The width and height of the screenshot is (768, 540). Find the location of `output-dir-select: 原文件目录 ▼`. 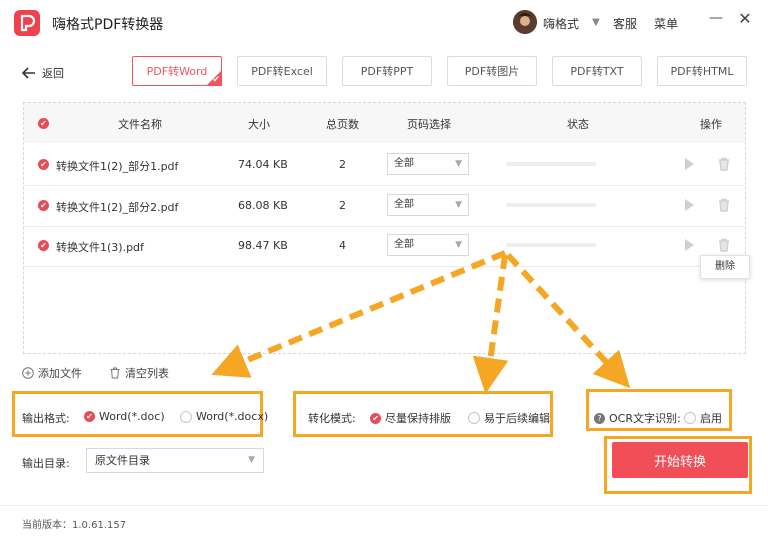

output-dir-select: 原文件目录 ▼ is located at coordinates (175, 460).